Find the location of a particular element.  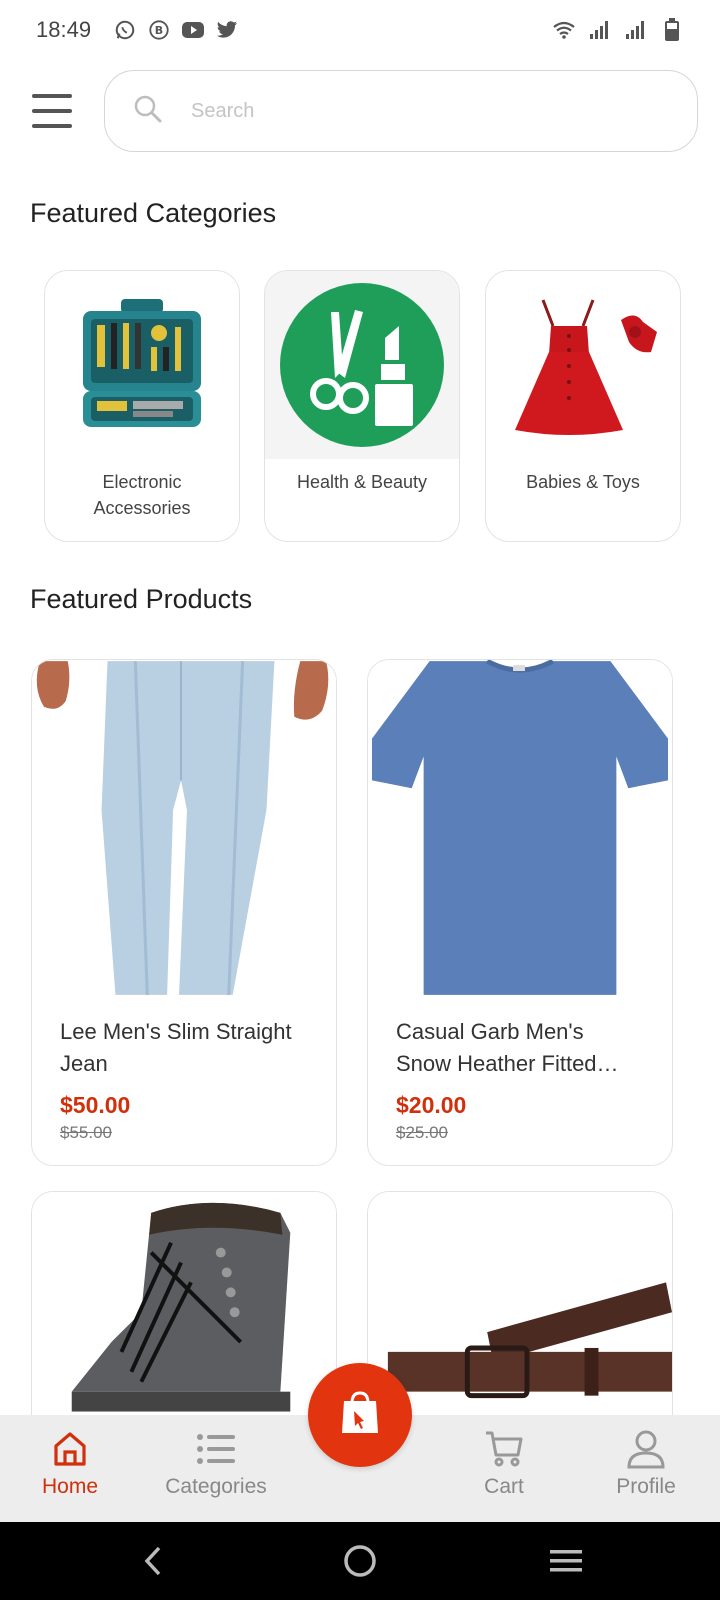

product-old-price: $25.00 is located at coordinates (422, 1132).